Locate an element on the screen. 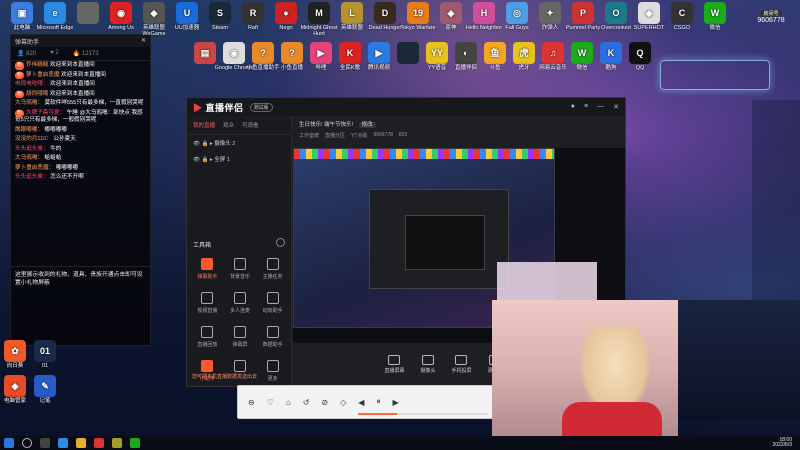  desktop-icon-r1-13-icon: ◈ is located at coordinates (451, 13).